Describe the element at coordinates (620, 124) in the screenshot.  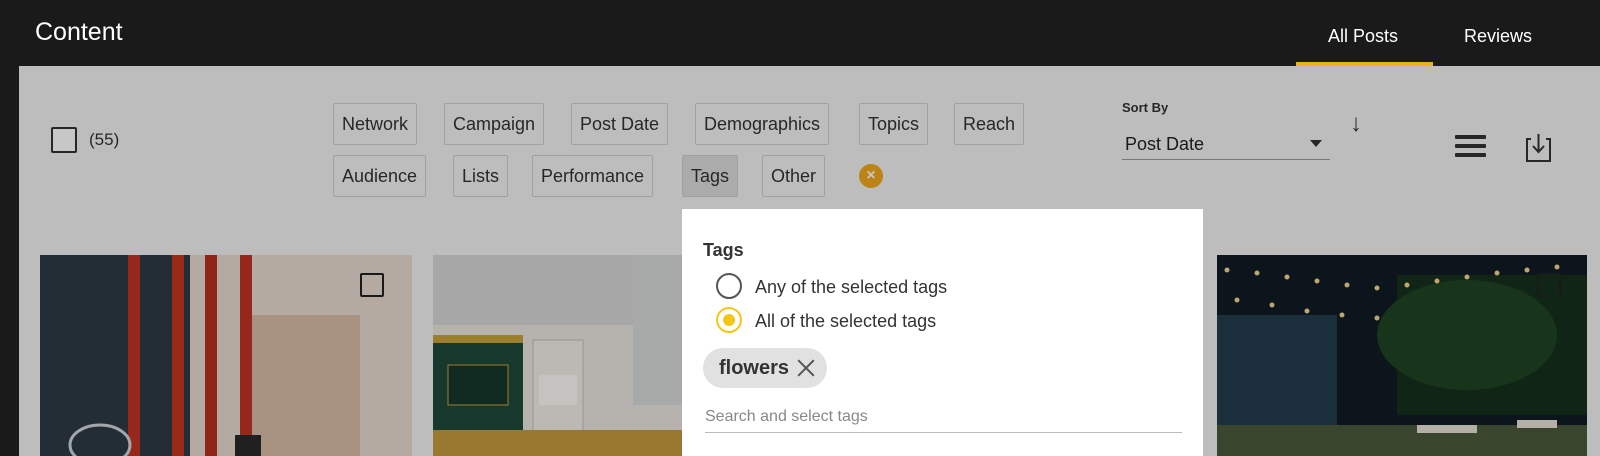
I see `filter-post-date: Post Date` at that location.